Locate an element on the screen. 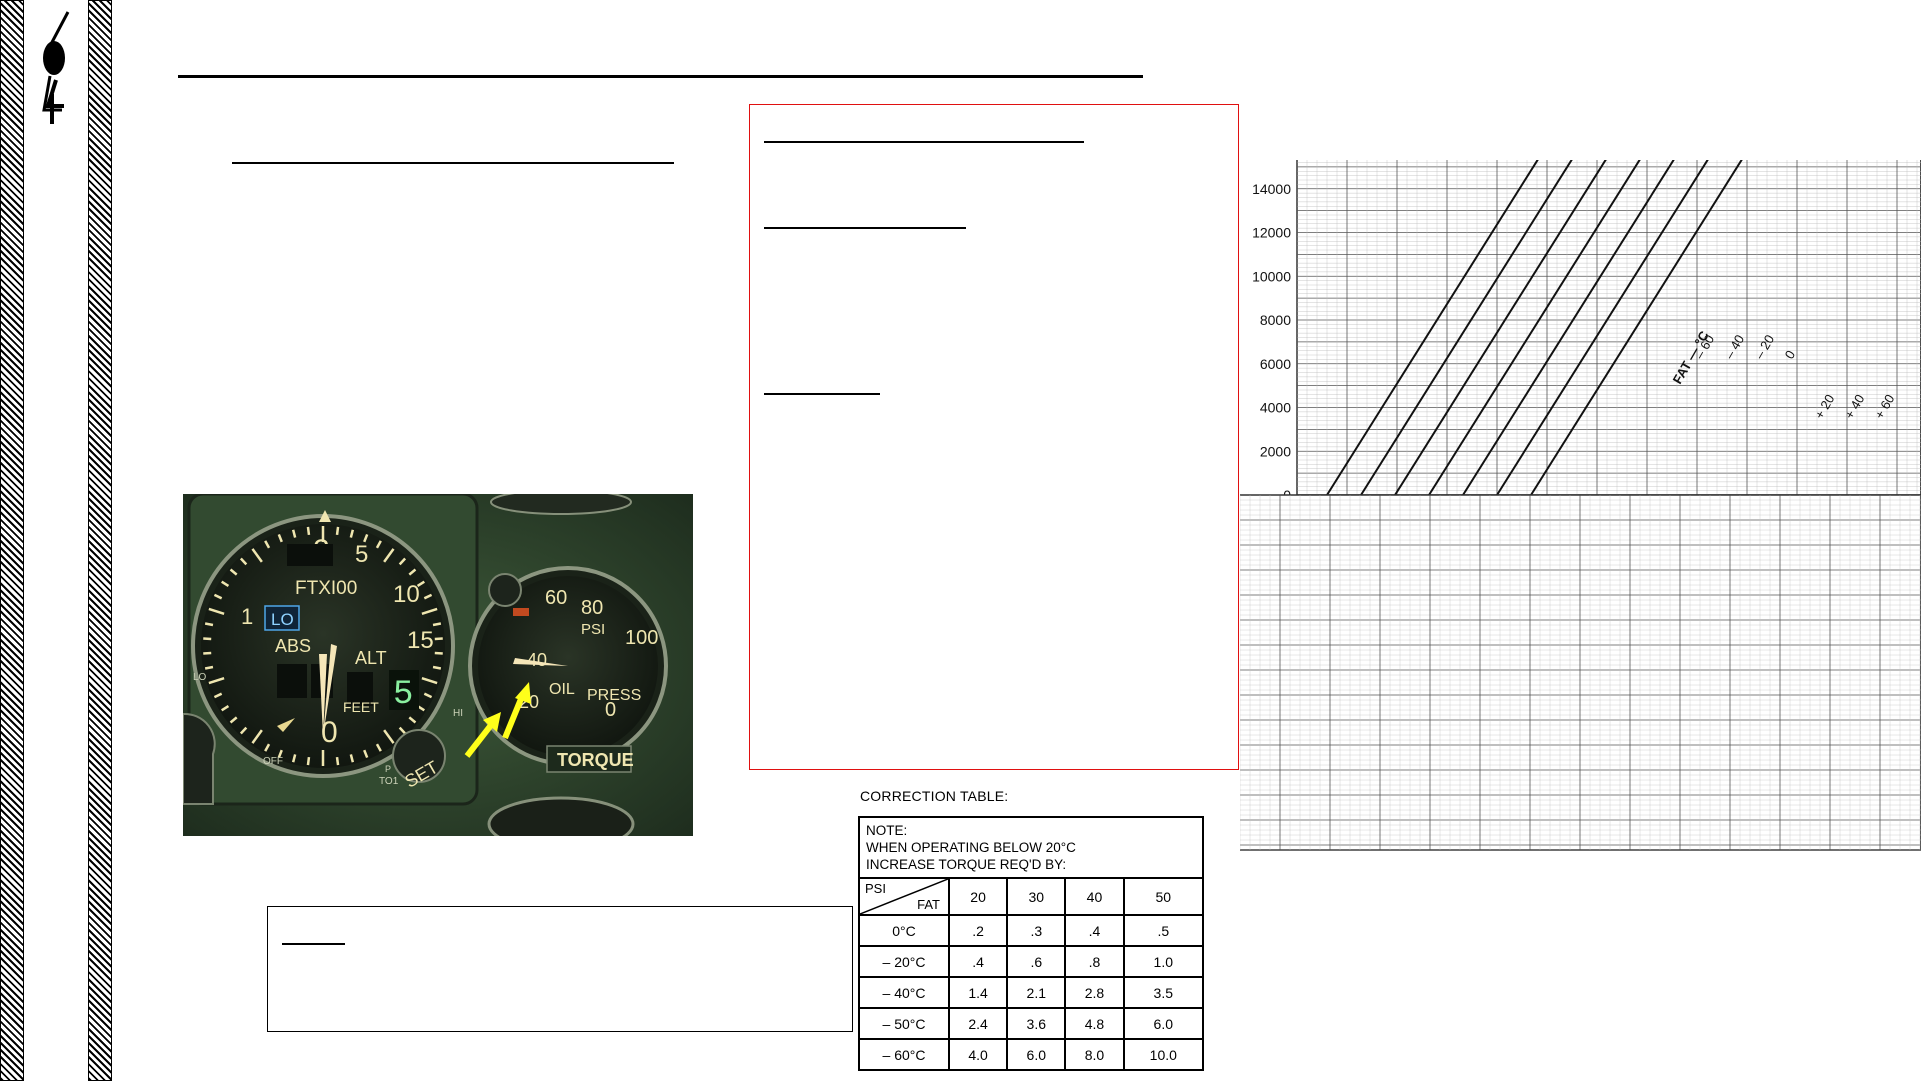 Image resolution: width=1921 pixels, height=1081 pixels. left-knob is located at coordinates (199, 758).